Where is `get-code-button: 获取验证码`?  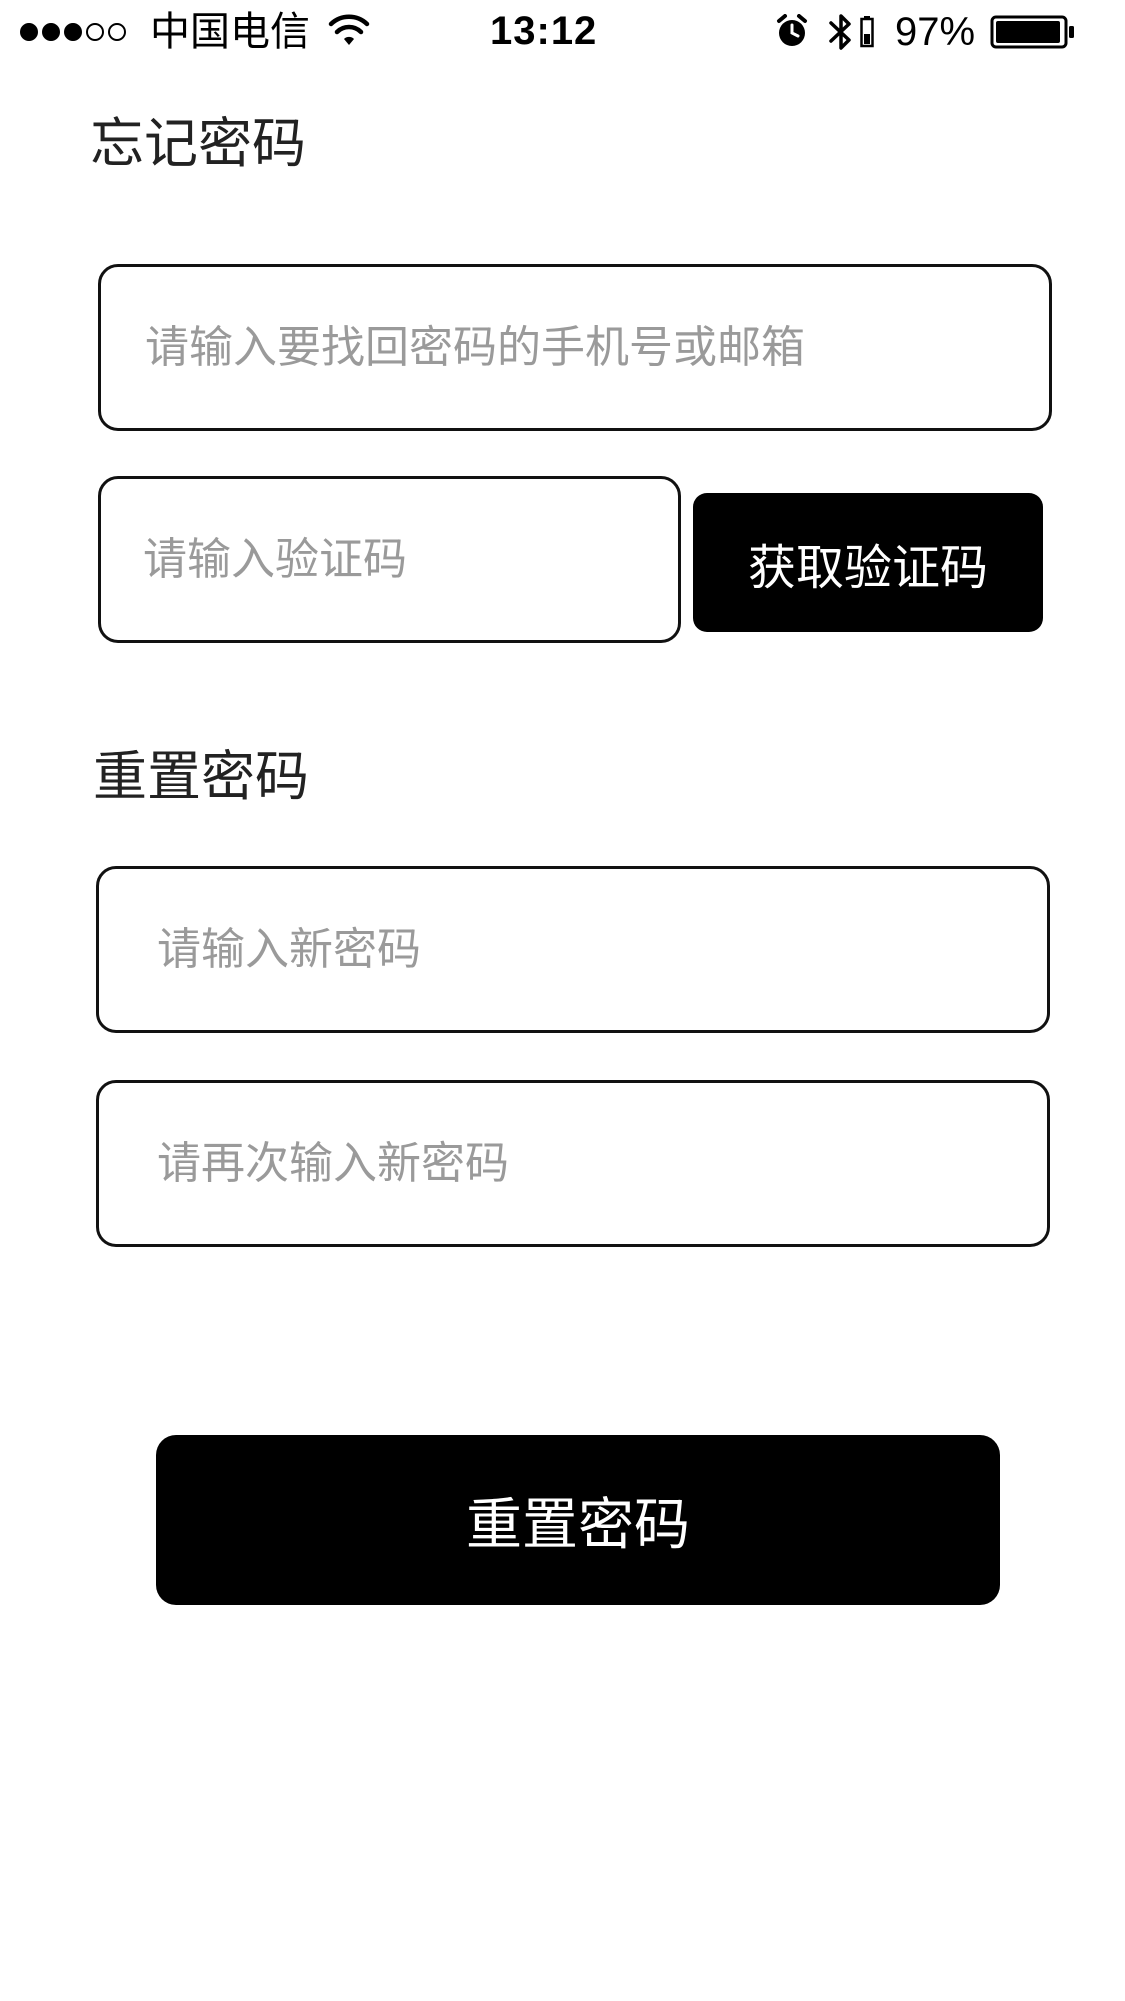 get-code-button: 获取验证码 is located at coordinates (868, 562).